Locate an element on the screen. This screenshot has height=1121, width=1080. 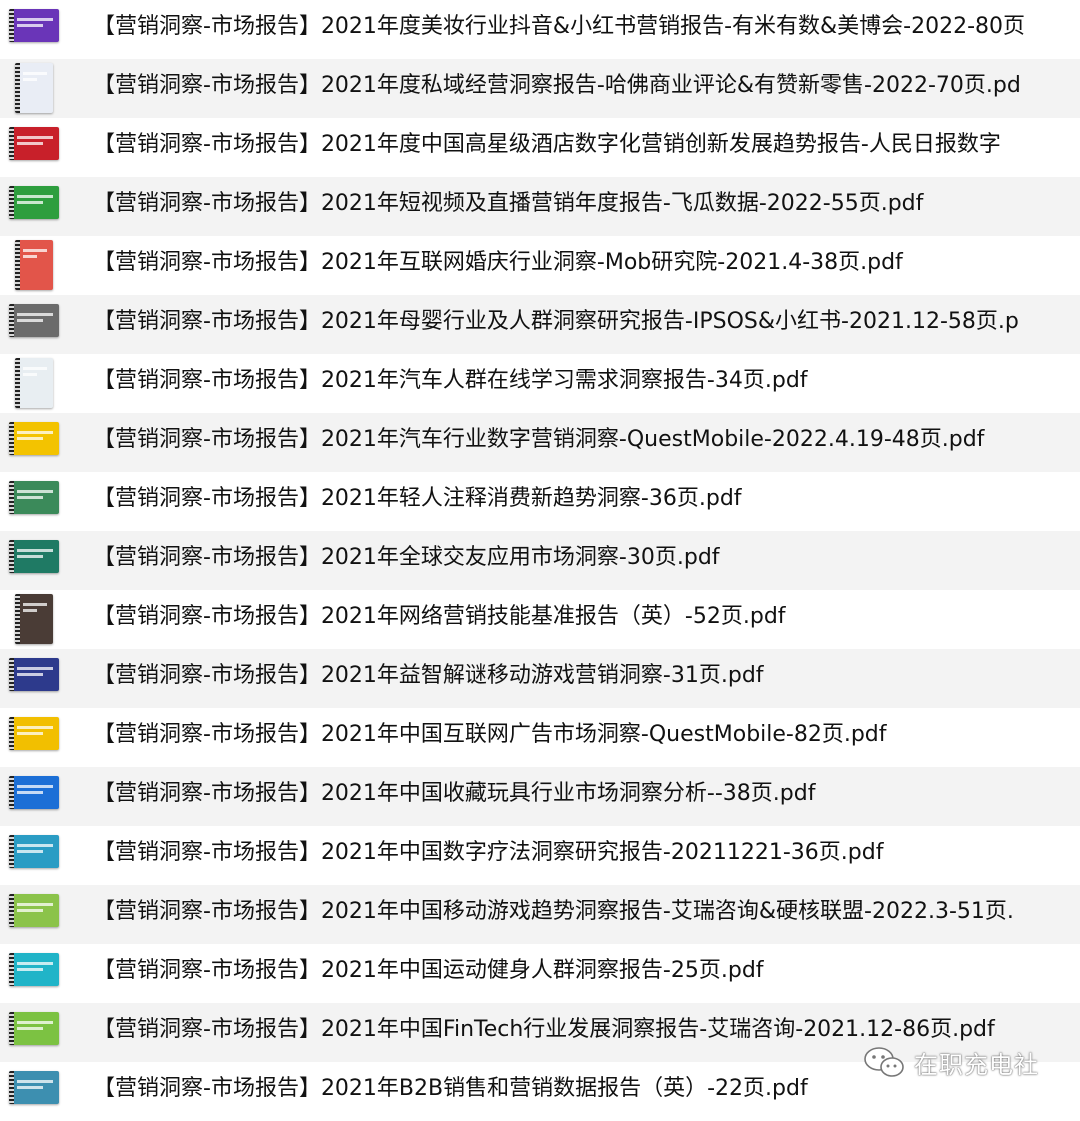
file-name: 【营销洞察-市场报告】2021年B2B销售和营销数据报告（英）-22页.pdf is located at coordinates (450, 1088).